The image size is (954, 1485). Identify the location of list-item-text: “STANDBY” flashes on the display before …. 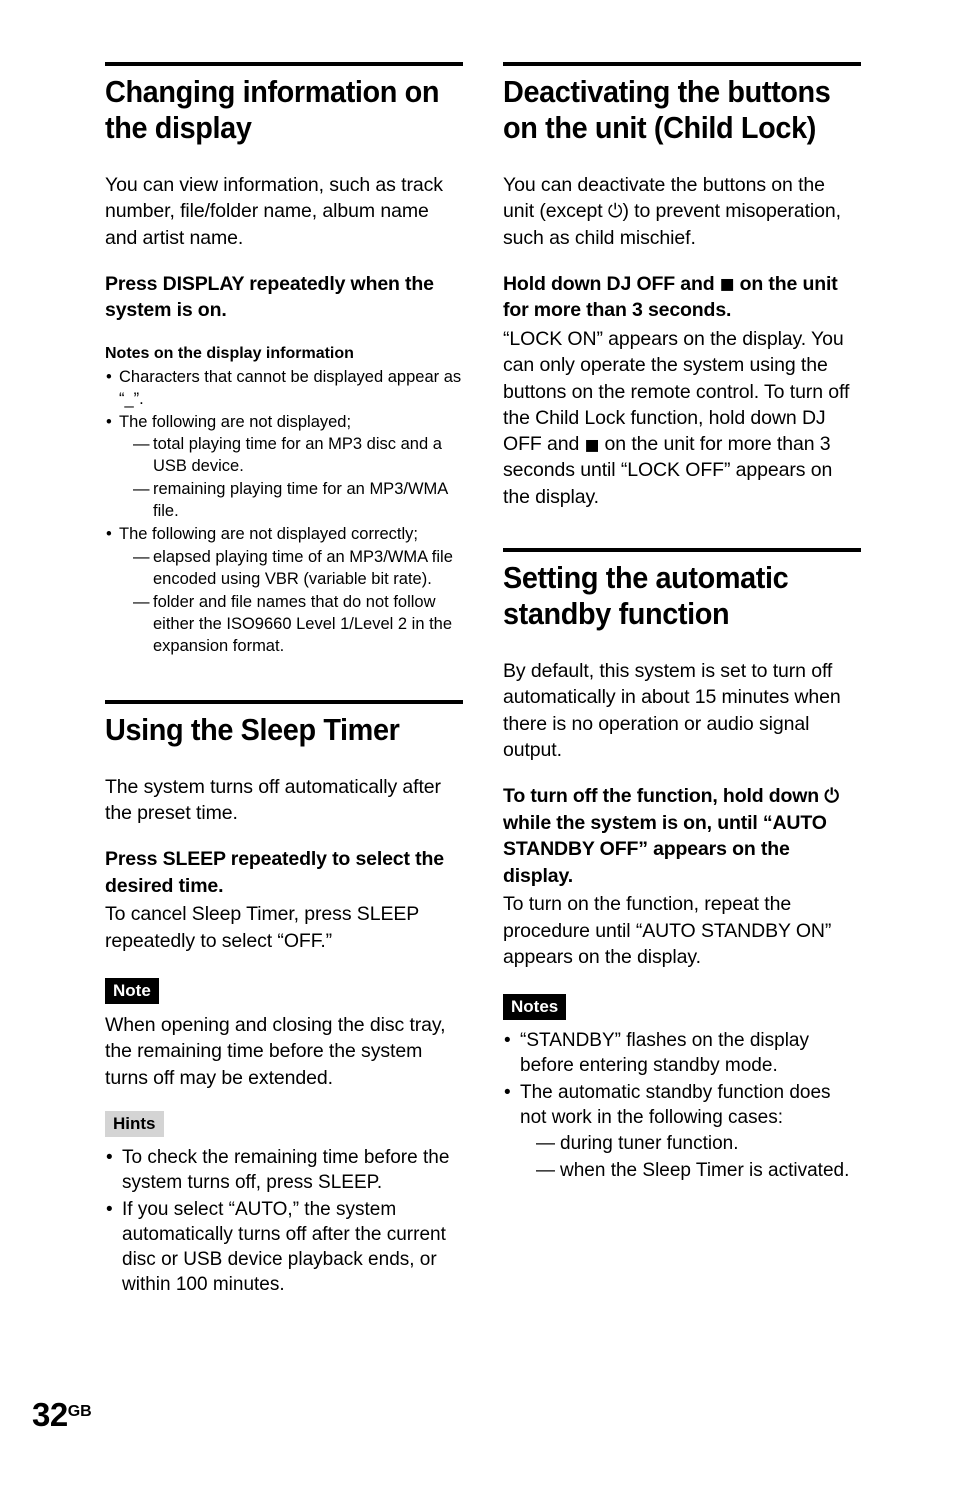
(664, 1053).